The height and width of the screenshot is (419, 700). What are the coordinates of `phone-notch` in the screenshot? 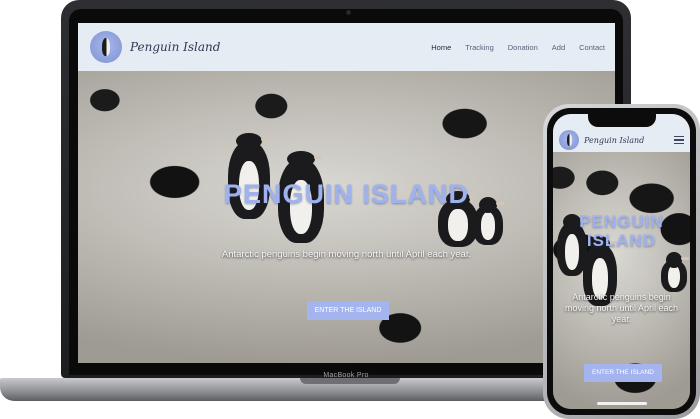 It's located at (622, 120).